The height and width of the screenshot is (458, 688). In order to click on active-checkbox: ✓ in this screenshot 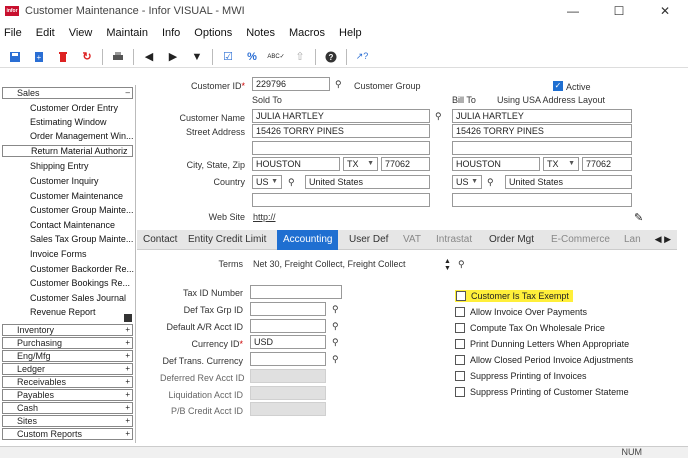, I will do `click(558, 86)`.